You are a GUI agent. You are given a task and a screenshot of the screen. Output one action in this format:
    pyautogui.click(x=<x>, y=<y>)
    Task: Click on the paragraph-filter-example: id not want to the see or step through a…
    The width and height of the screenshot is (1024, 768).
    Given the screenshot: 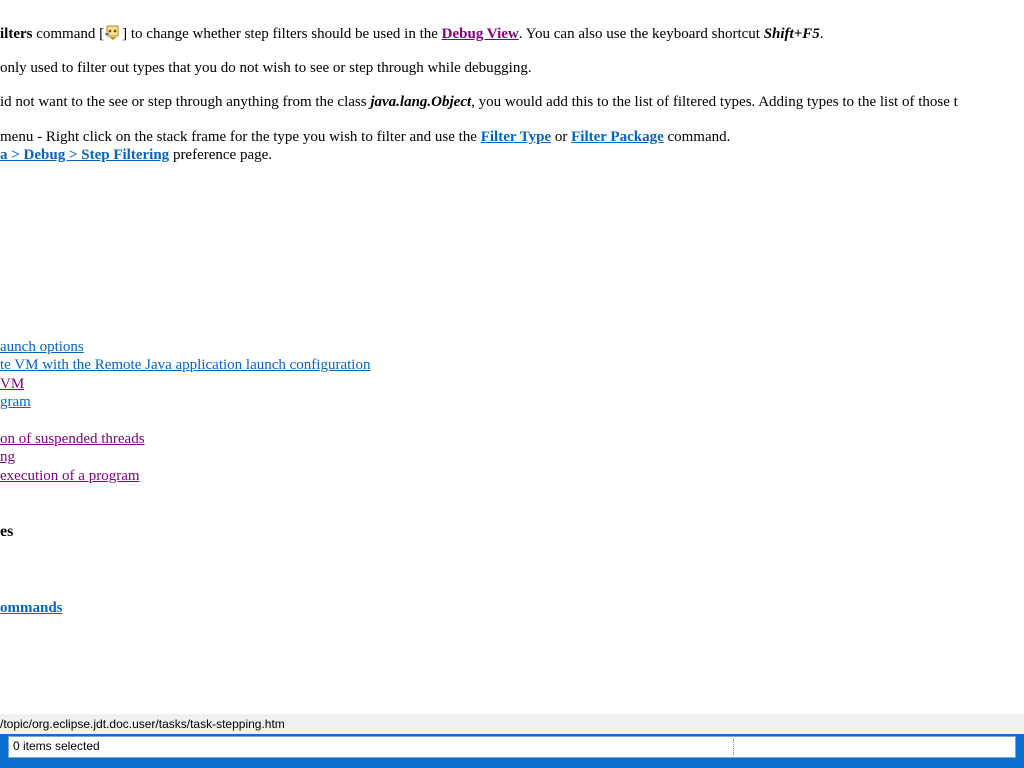 What is the action you would take?
    pyautogui.click(x=479, y=102)
    